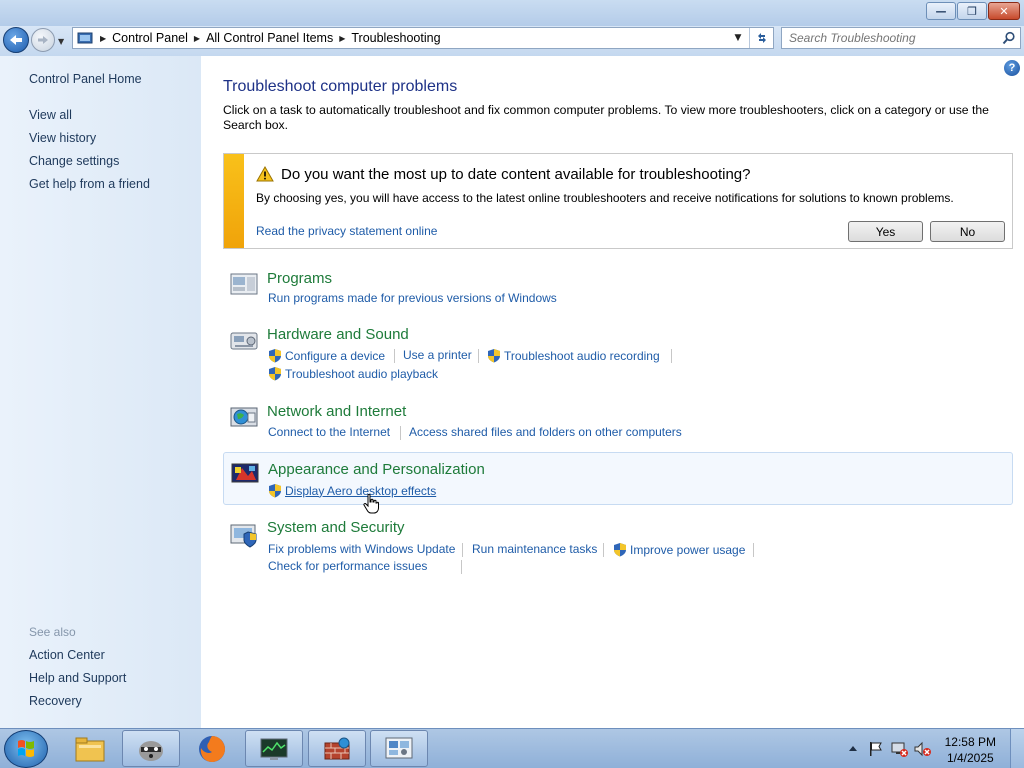 This screenshot has width=1024, height=768. What do you see at coordinates (335, 355) in the screenshot?
I see `task-label: Configure a device` at bounding box center [335, 355].